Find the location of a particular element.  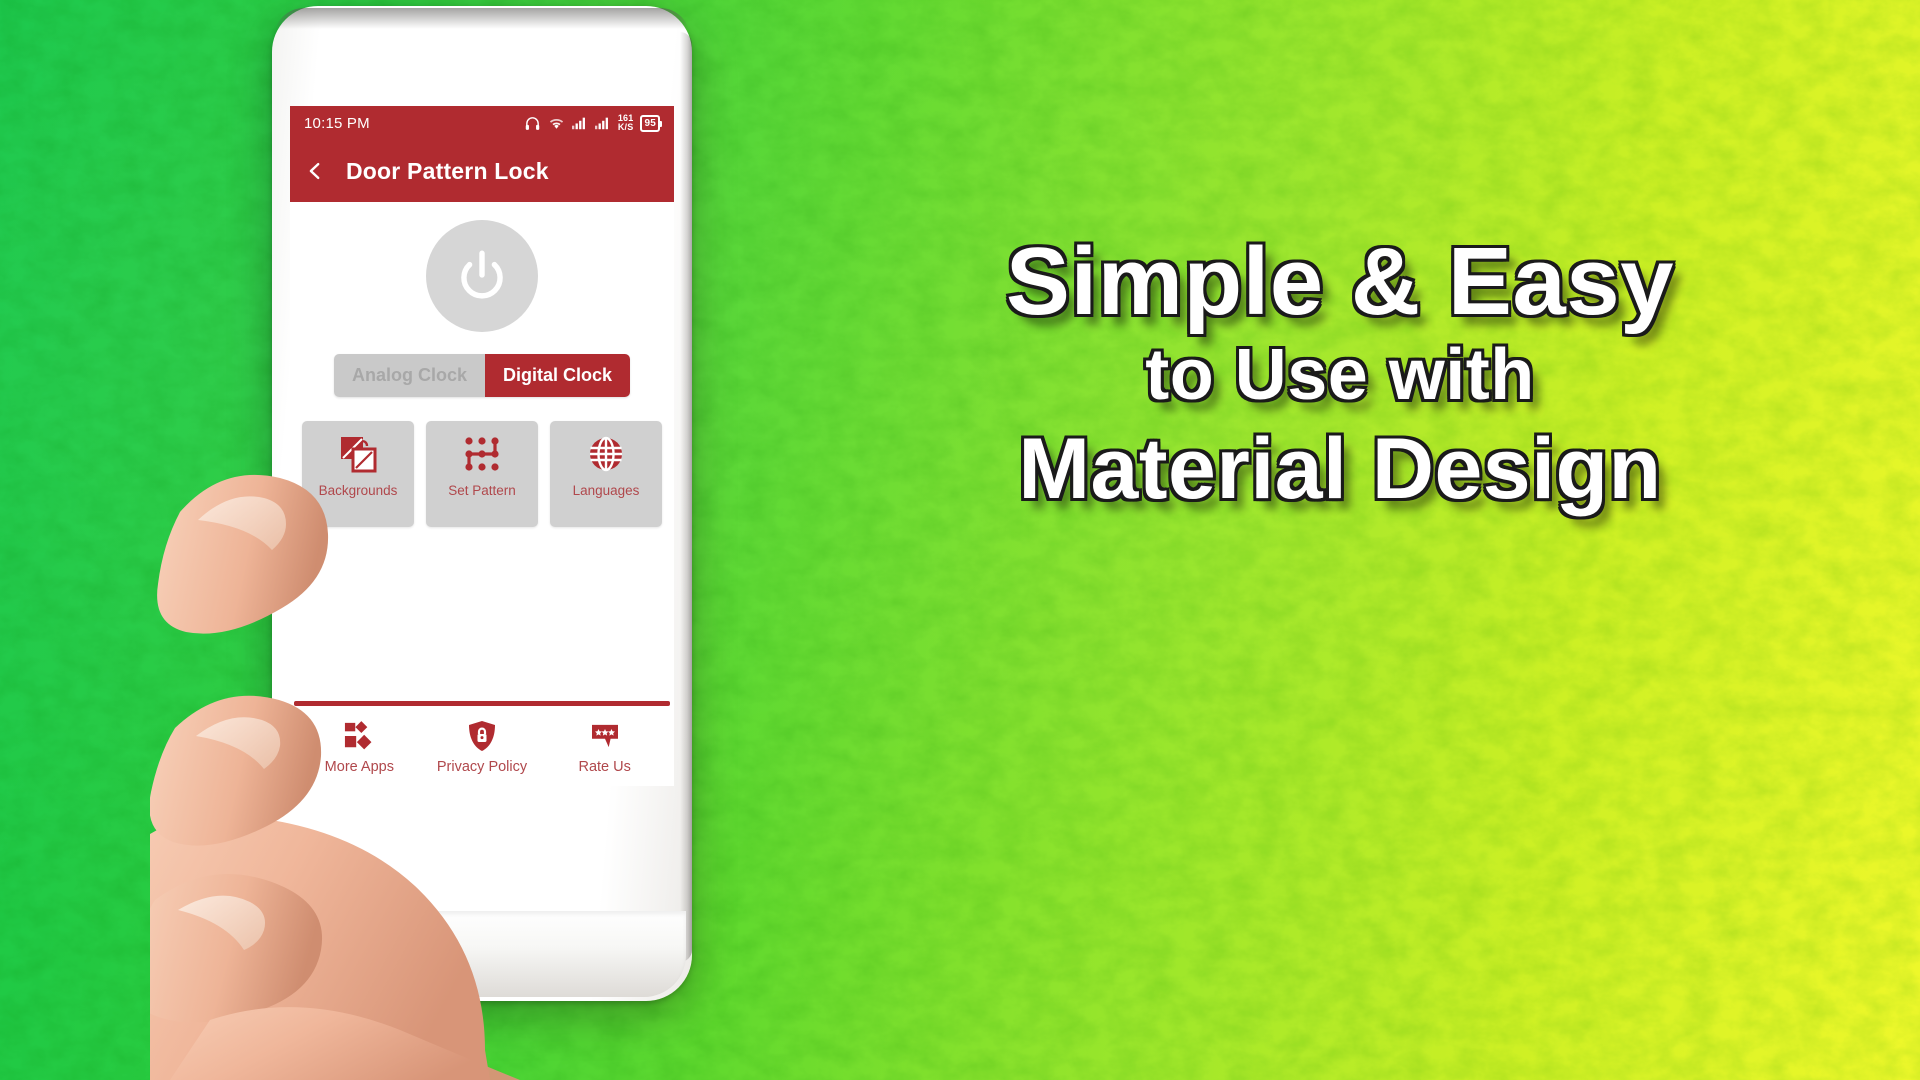

pattern-dots-icon is located at coordinates (482, 454).